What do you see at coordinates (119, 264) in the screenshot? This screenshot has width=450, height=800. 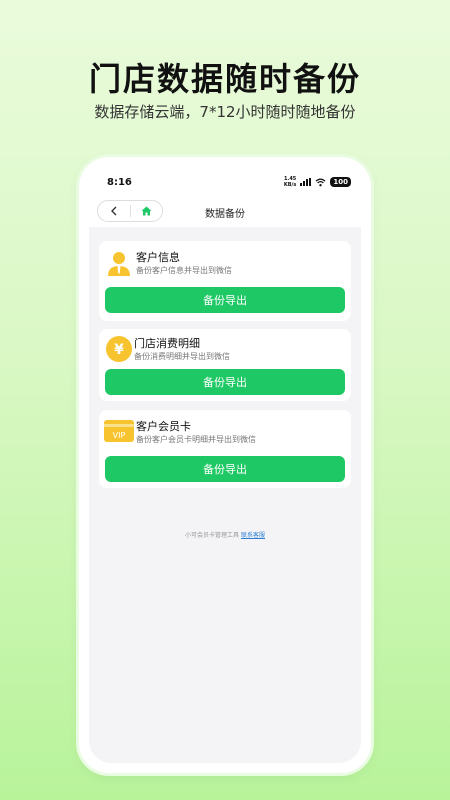 I see `user-icon` at bounding box center [119, 264].